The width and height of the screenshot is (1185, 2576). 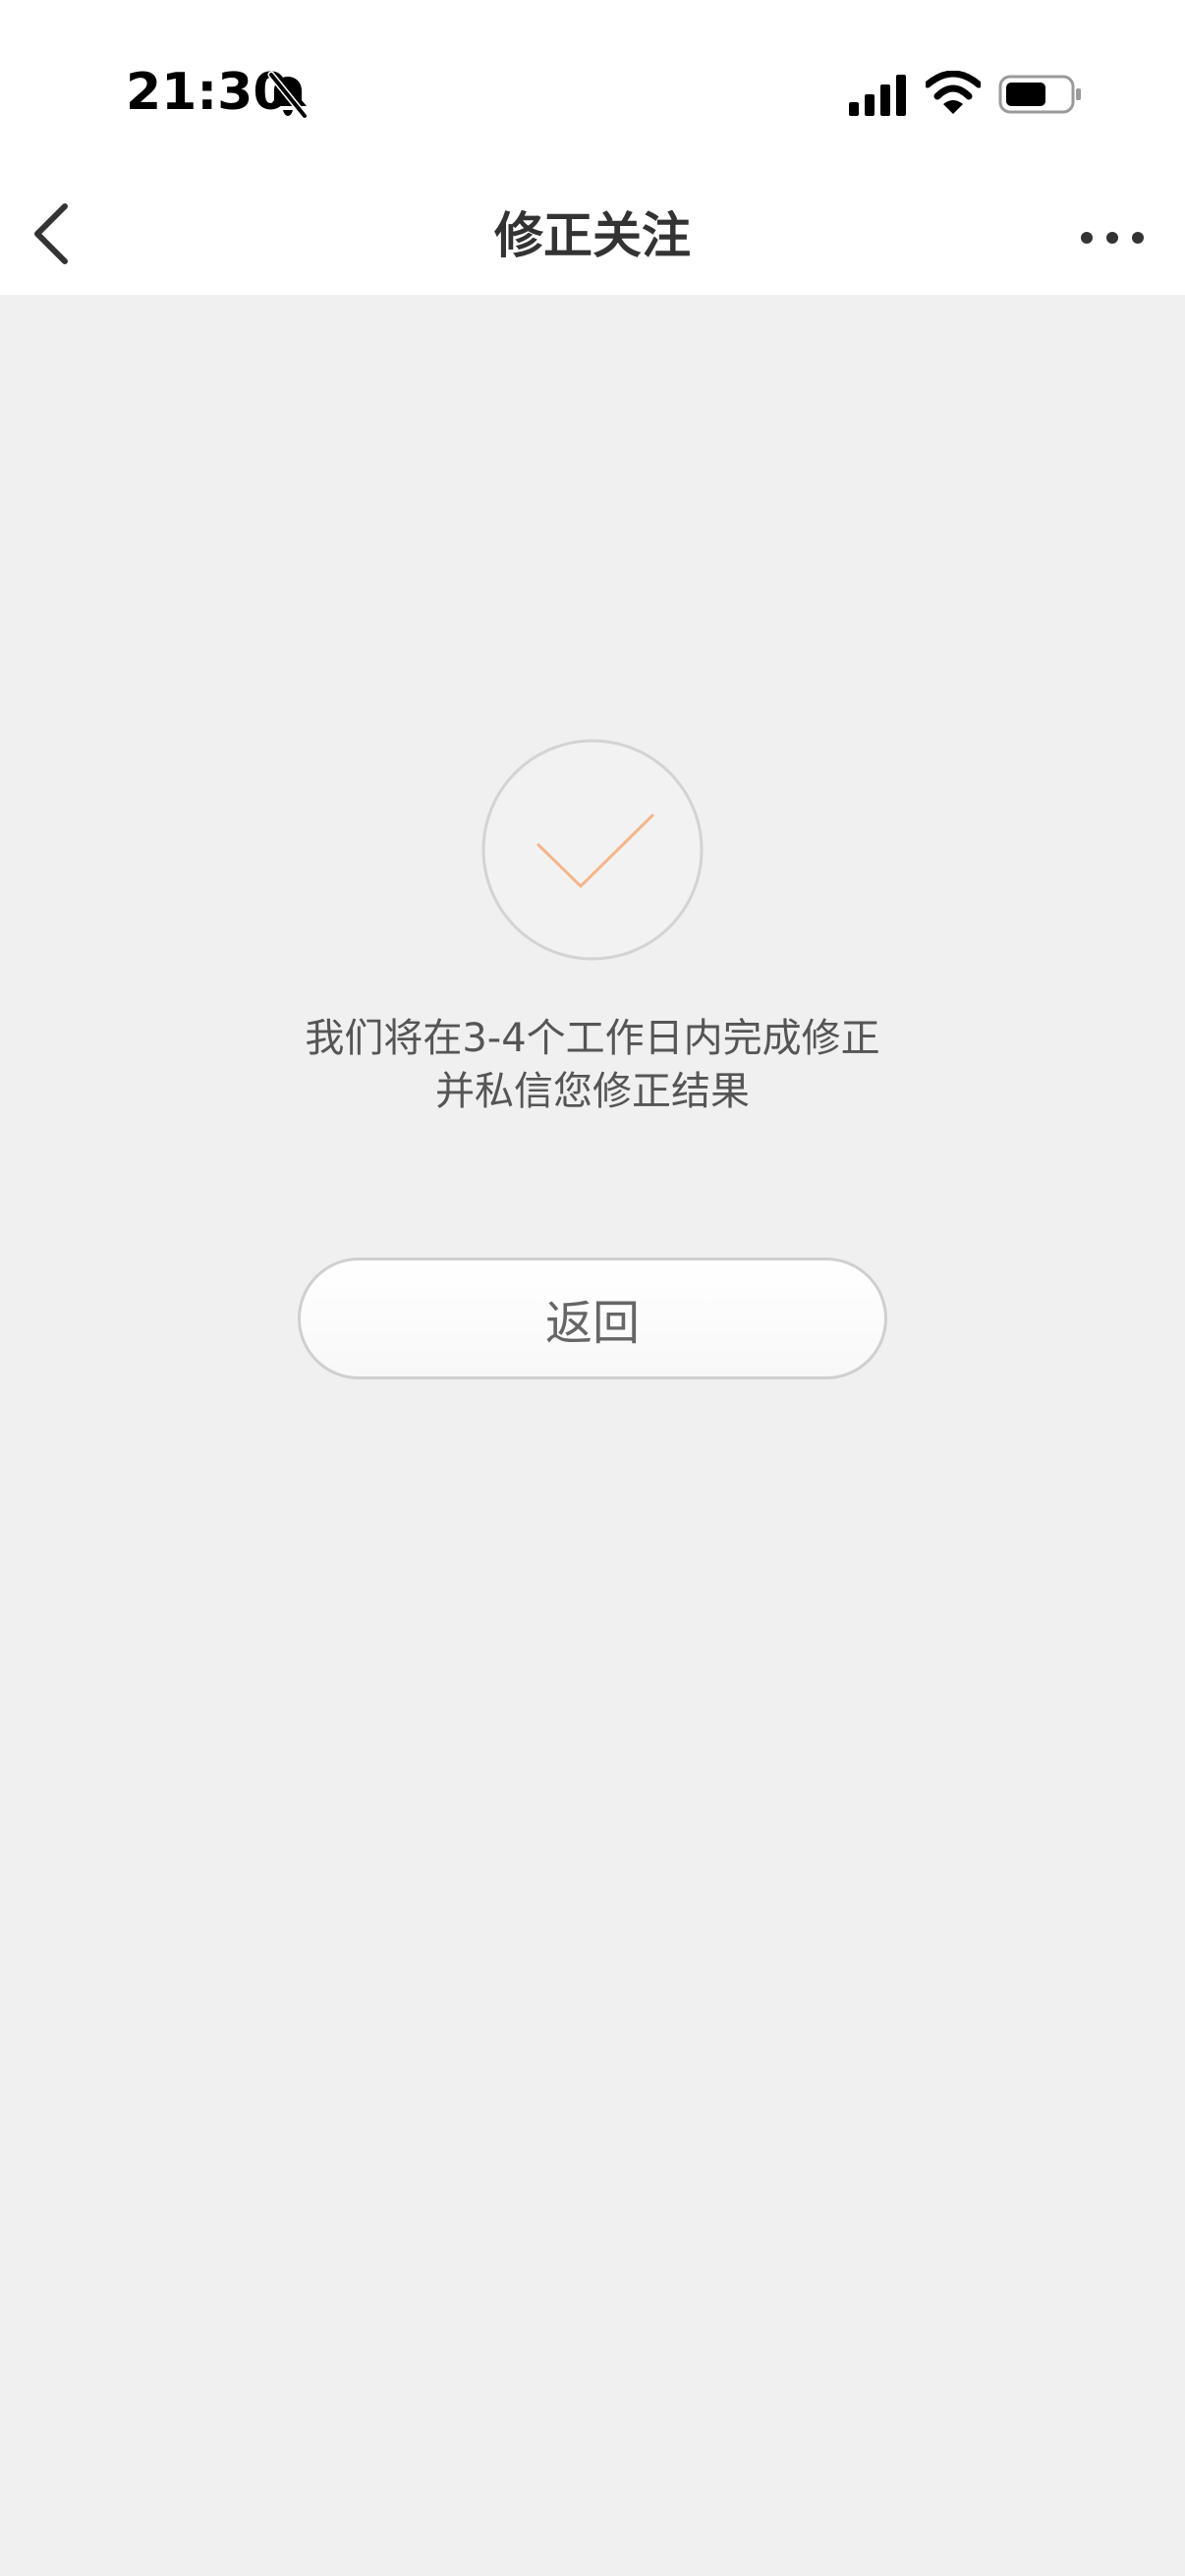 What do you see at coordinates (878, 95) in the screenshot?
I see `signal-icon` at bounding box center [878, 95].